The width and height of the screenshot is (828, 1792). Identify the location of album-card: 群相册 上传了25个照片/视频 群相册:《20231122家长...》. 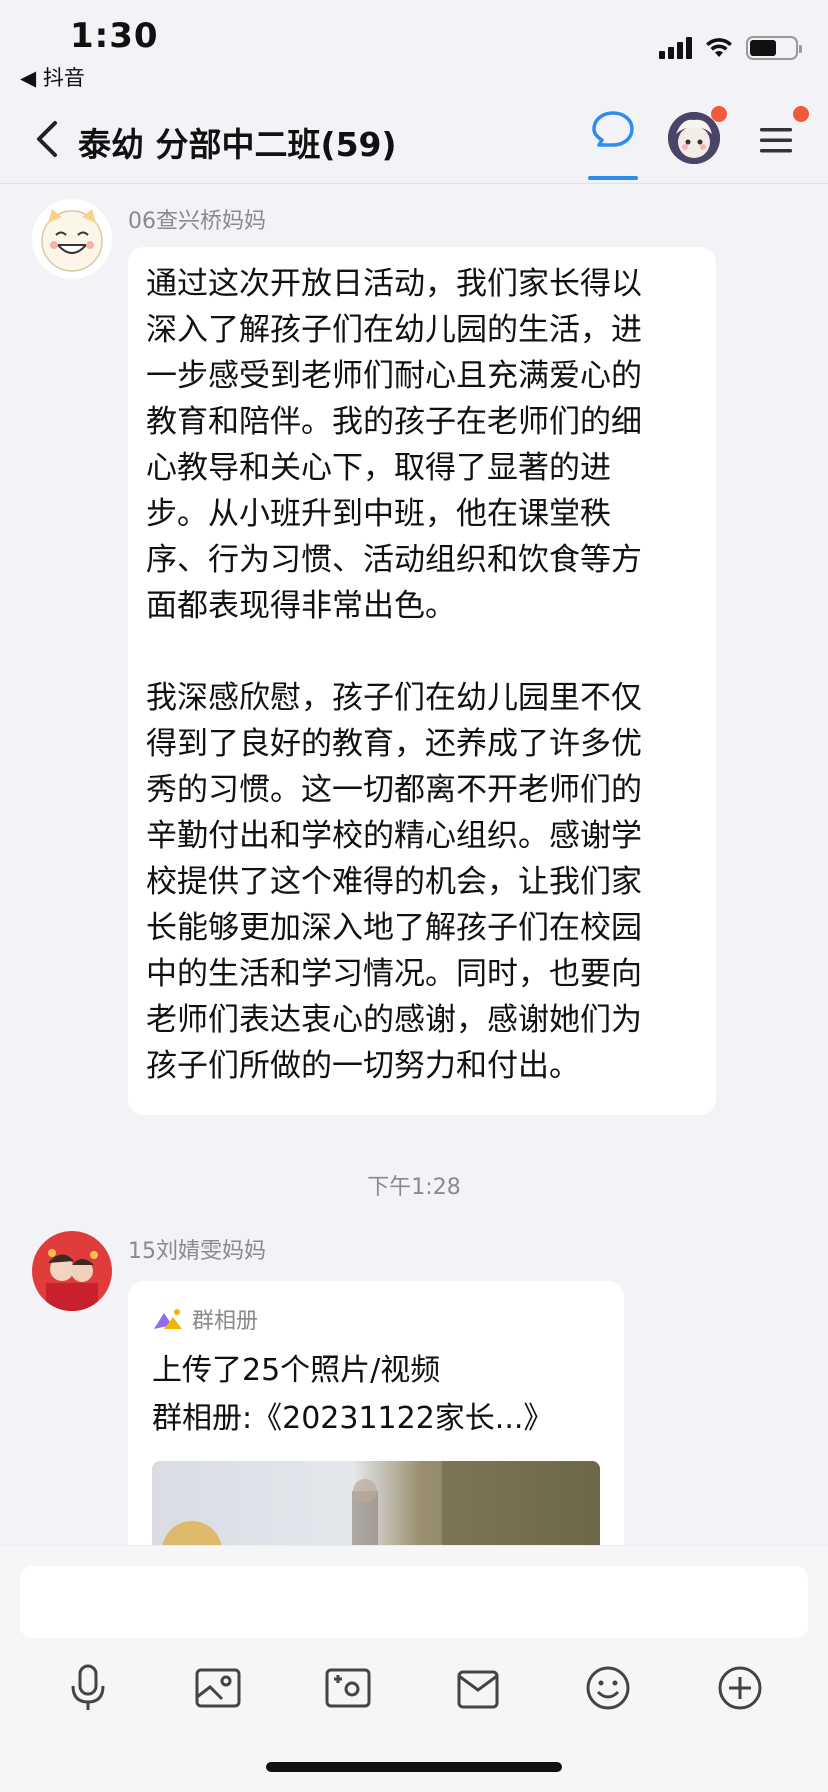
(376, 1413).